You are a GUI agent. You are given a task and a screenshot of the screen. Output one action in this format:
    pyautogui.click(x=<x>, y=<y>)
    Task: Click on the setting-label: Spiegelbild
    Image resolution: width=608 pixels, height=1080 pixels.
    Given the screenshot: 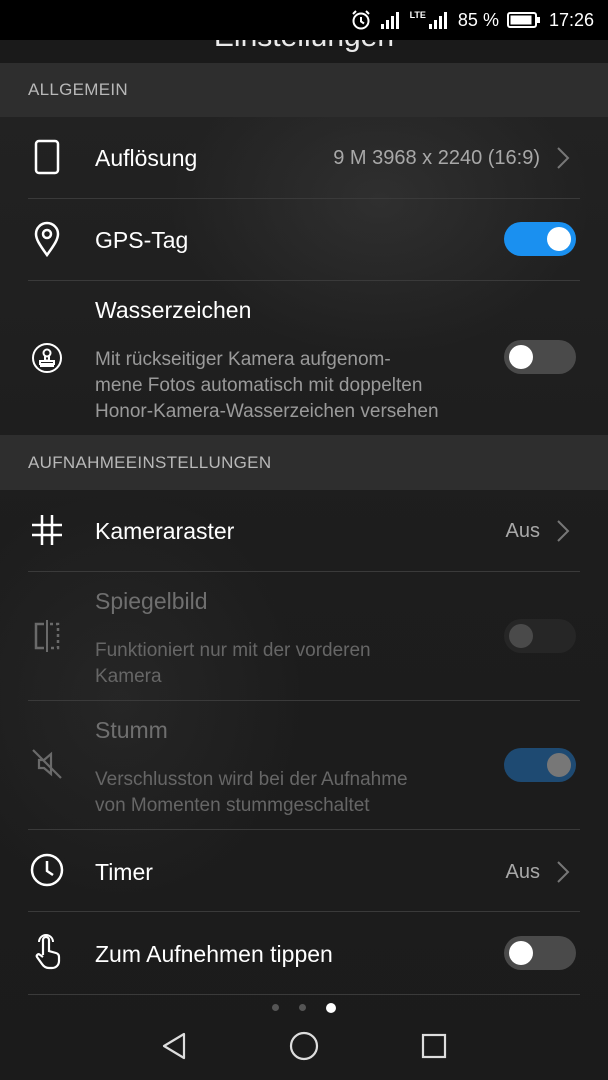 What is the action you would take?
    pyautogui.click(x=151, y=601)
    